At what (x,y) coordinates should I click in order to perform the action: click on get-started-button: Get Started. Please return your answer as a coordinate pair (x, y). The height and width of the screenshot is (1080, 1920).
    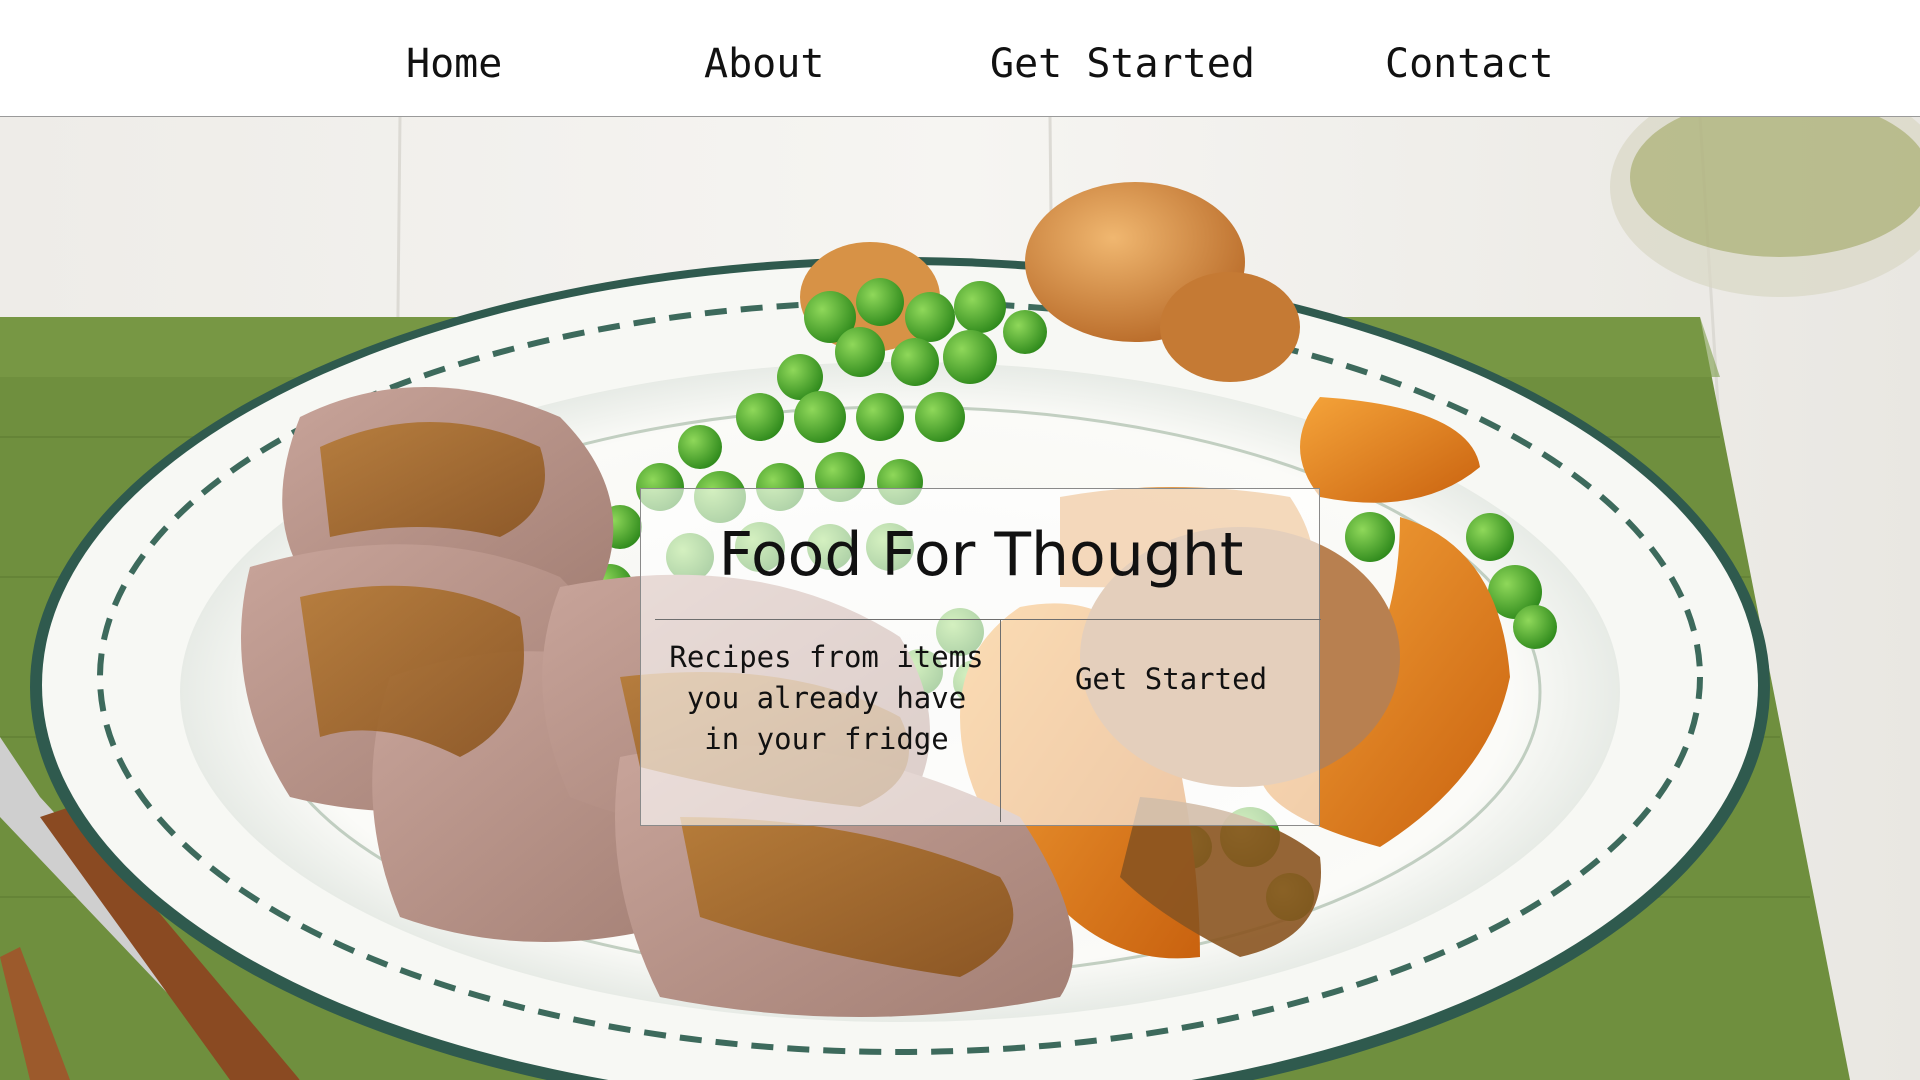
    Looking at the image, I should click on (1171, 679).